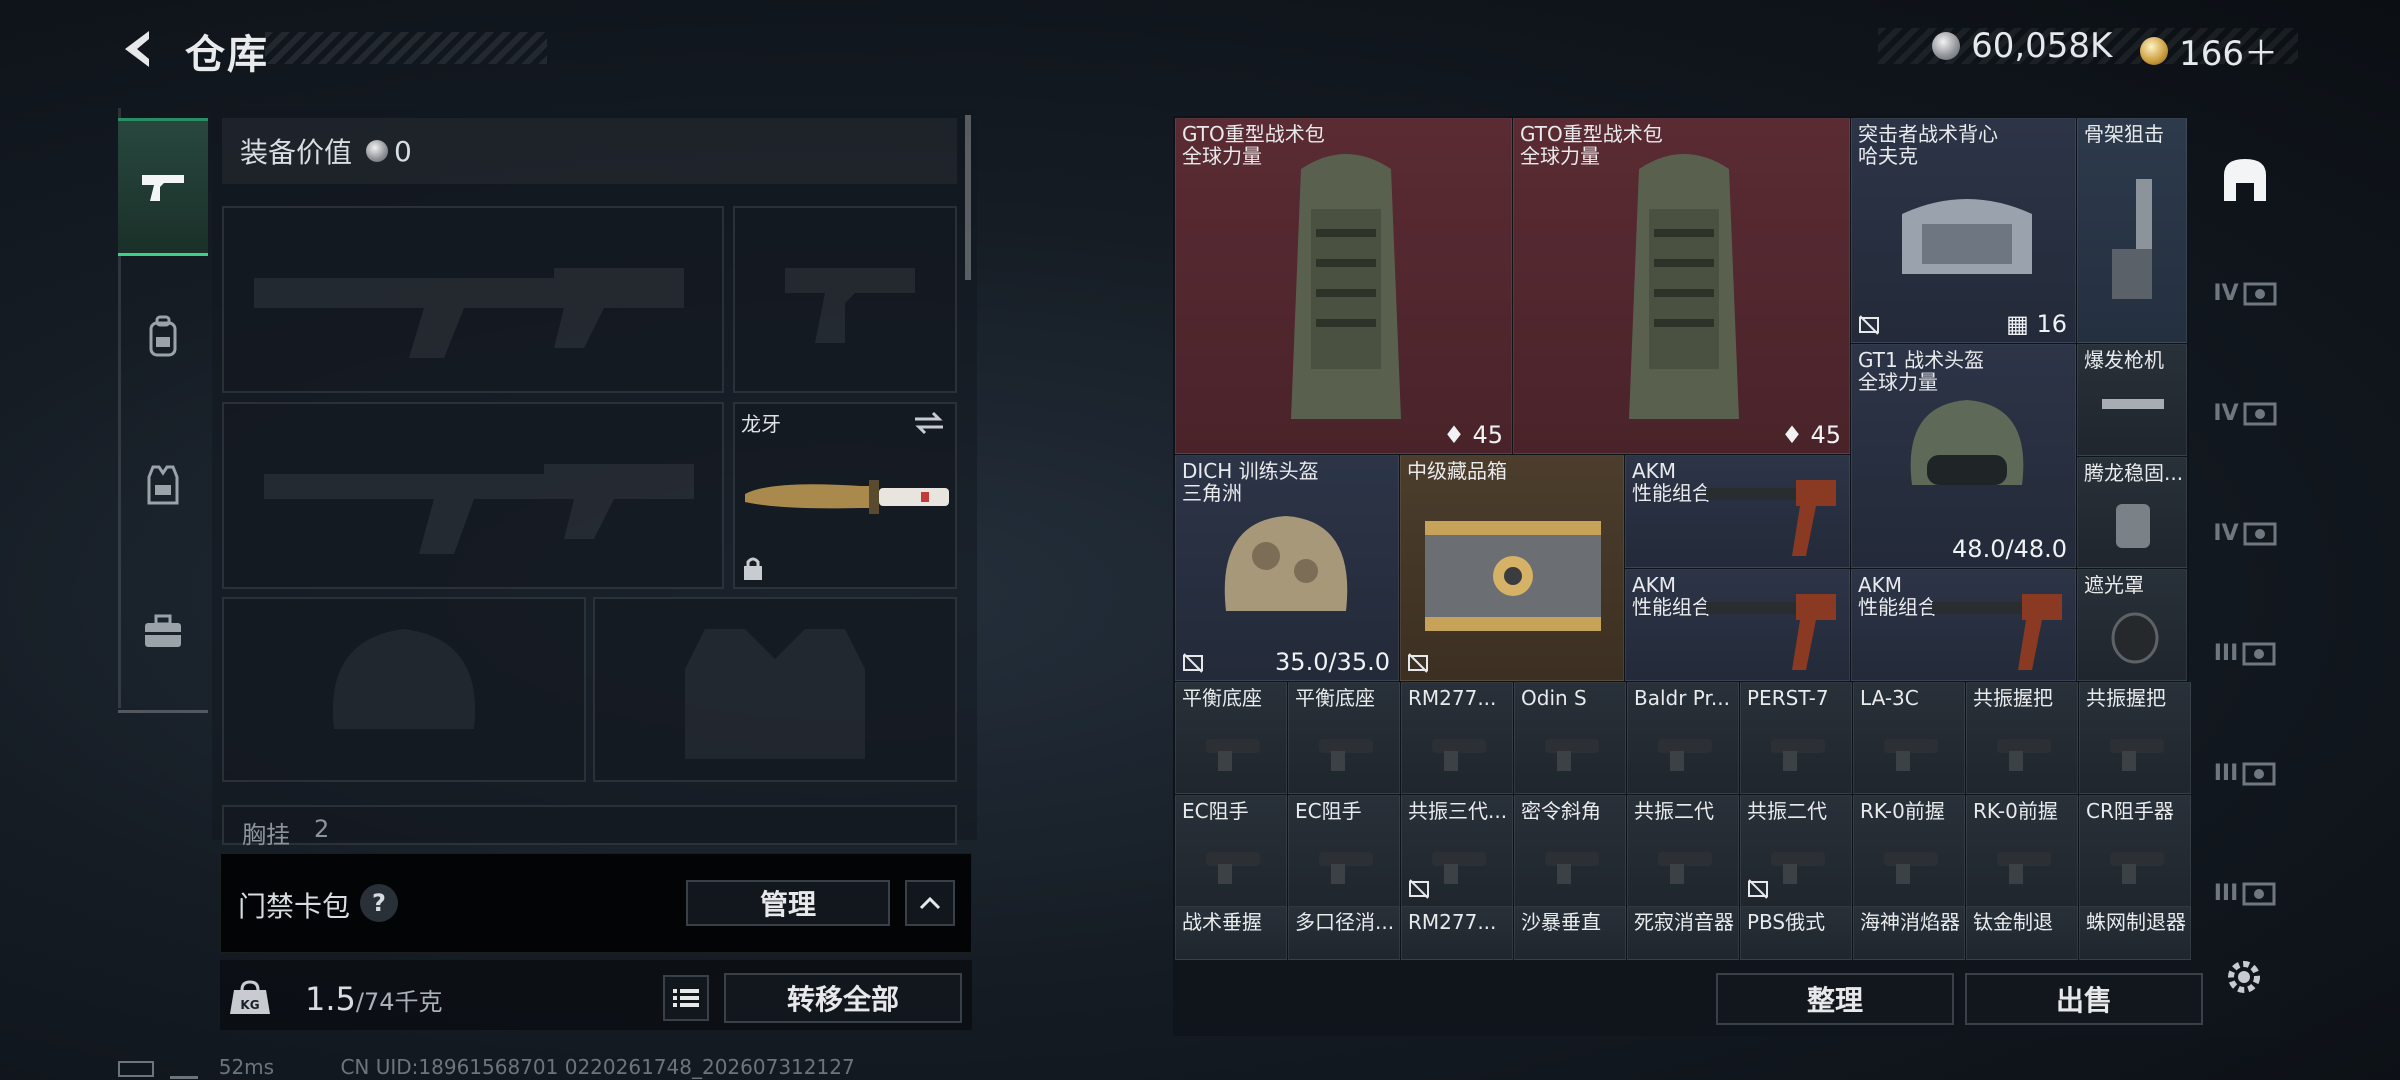  Describe the element at coordinates (1796, 933) in the screenshot. I see `stash-item-attachment: PBS俄式` at that location.